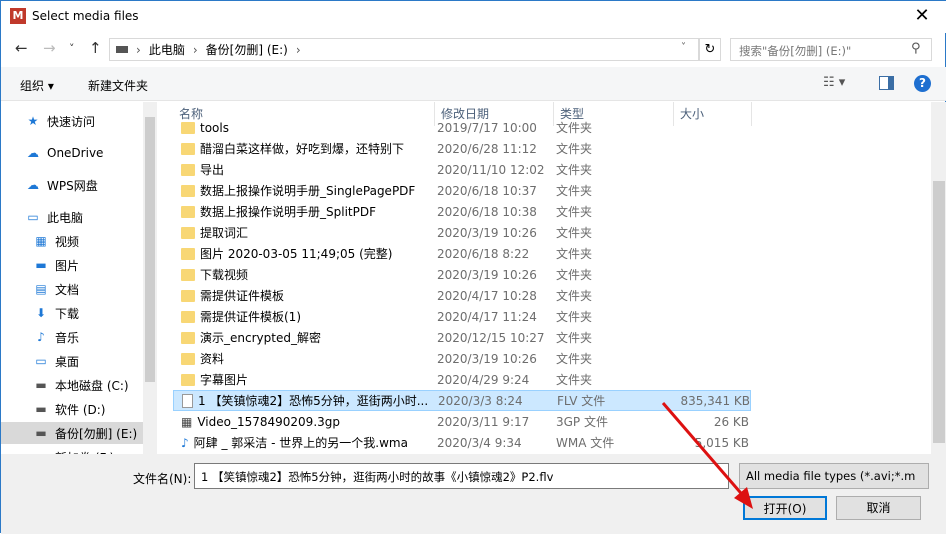 Image resolution: width=946 pixels, height=534 pixels. Describe the element at coordinates (96, 433) in the screenshot. I see `sidebar-item-label: 备份[勿删] (E:)` at that location.